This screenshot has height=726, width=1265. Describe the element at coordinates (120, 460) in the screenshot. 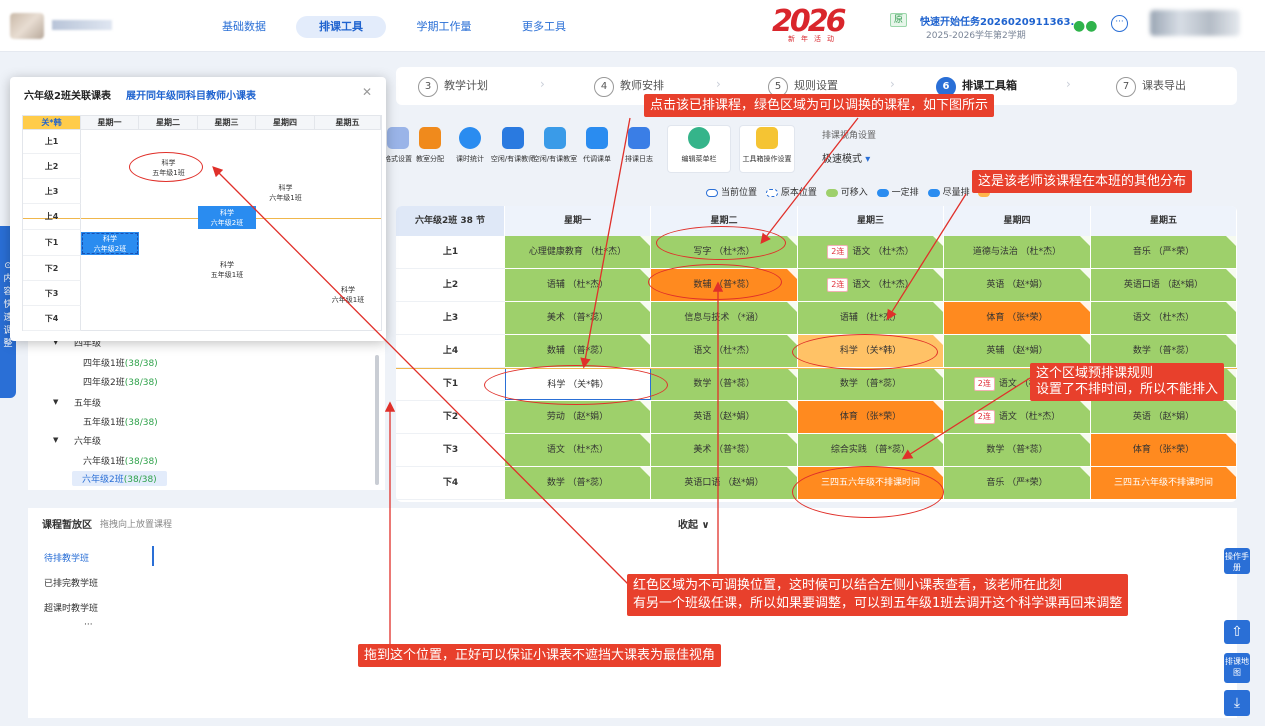

I see `tree-class-6-1: 六年级1班(38/38)` at that location.